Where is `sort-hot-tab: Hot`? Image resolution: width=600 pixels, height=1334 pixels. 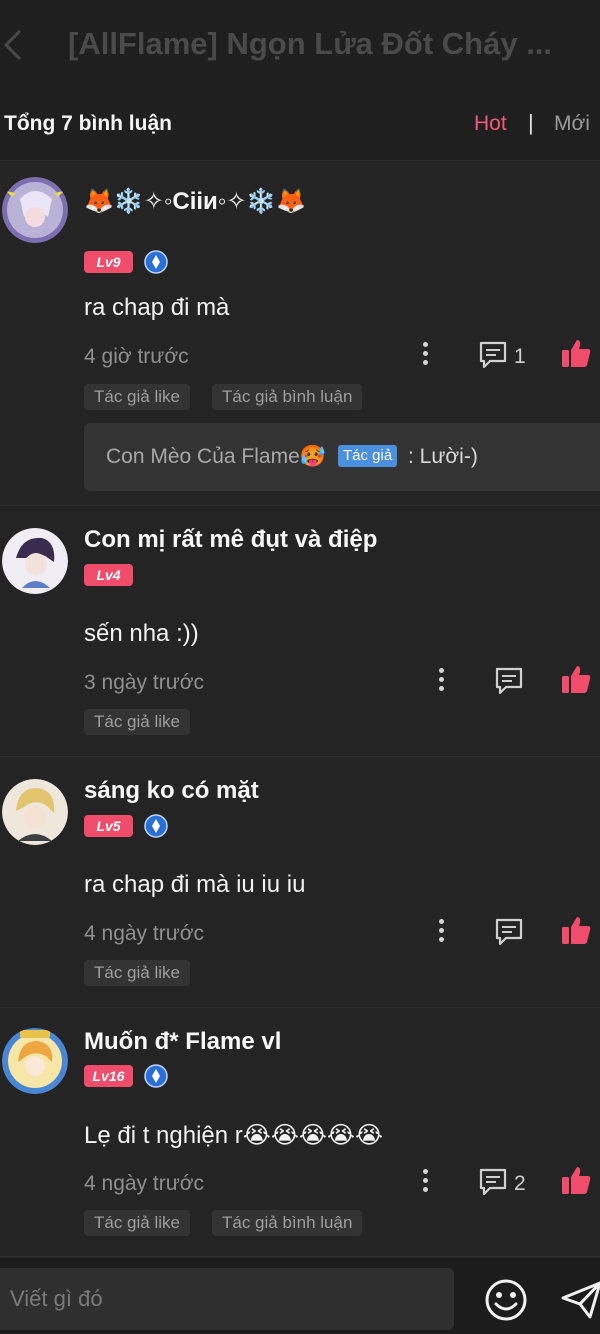
sort-hot-tab: Hot is located at coordinates (490, 124).